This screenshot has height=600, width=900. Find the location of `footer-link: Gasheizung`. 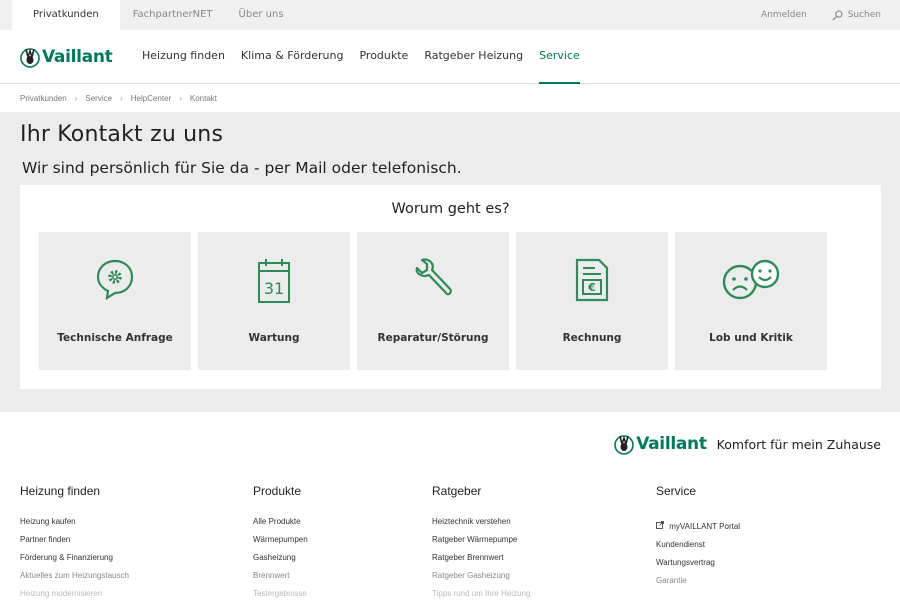

footer-link: Gasheizung is located at coordinates (280, 561).